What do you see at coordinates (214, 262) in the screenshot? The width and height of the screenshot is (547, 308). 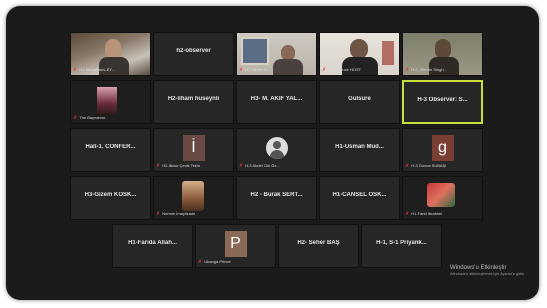 I see `participant-name-footer: ✗ Ubaoga Prince` at bounding box center [214, 262].